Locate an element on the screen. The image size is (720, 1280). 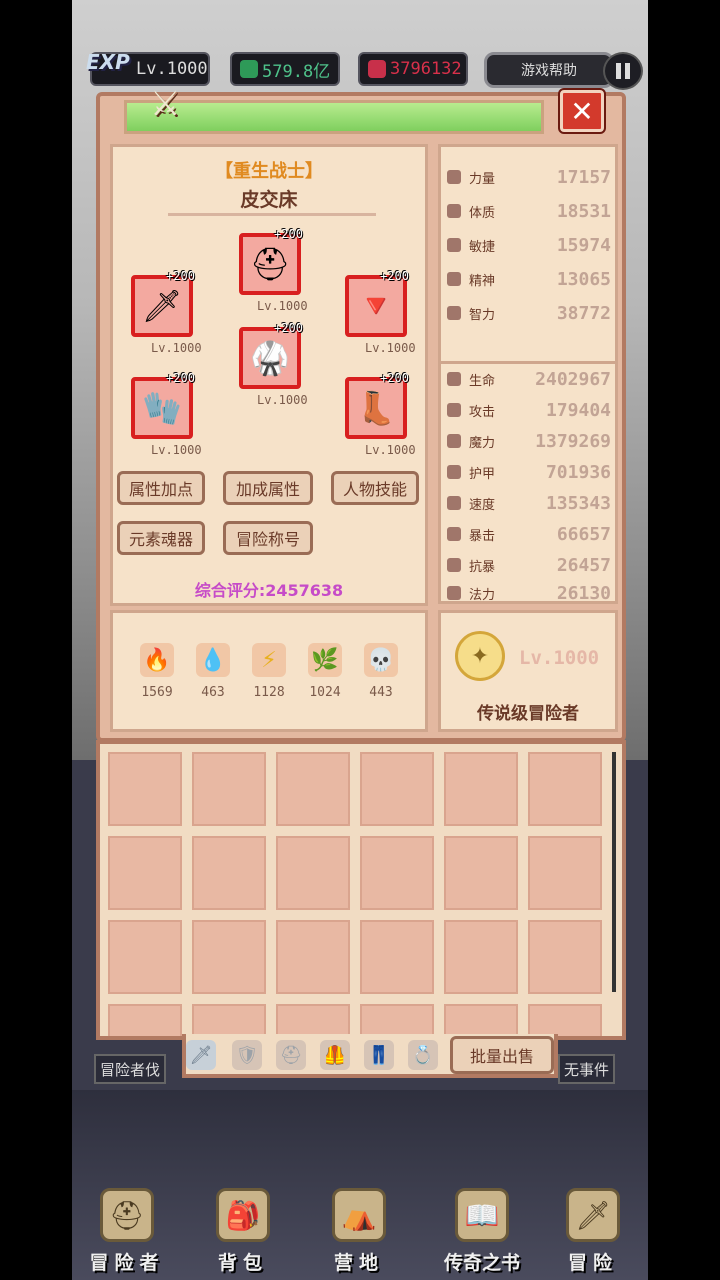
character-name: 皮交床 is located at coordinates (269, 200).